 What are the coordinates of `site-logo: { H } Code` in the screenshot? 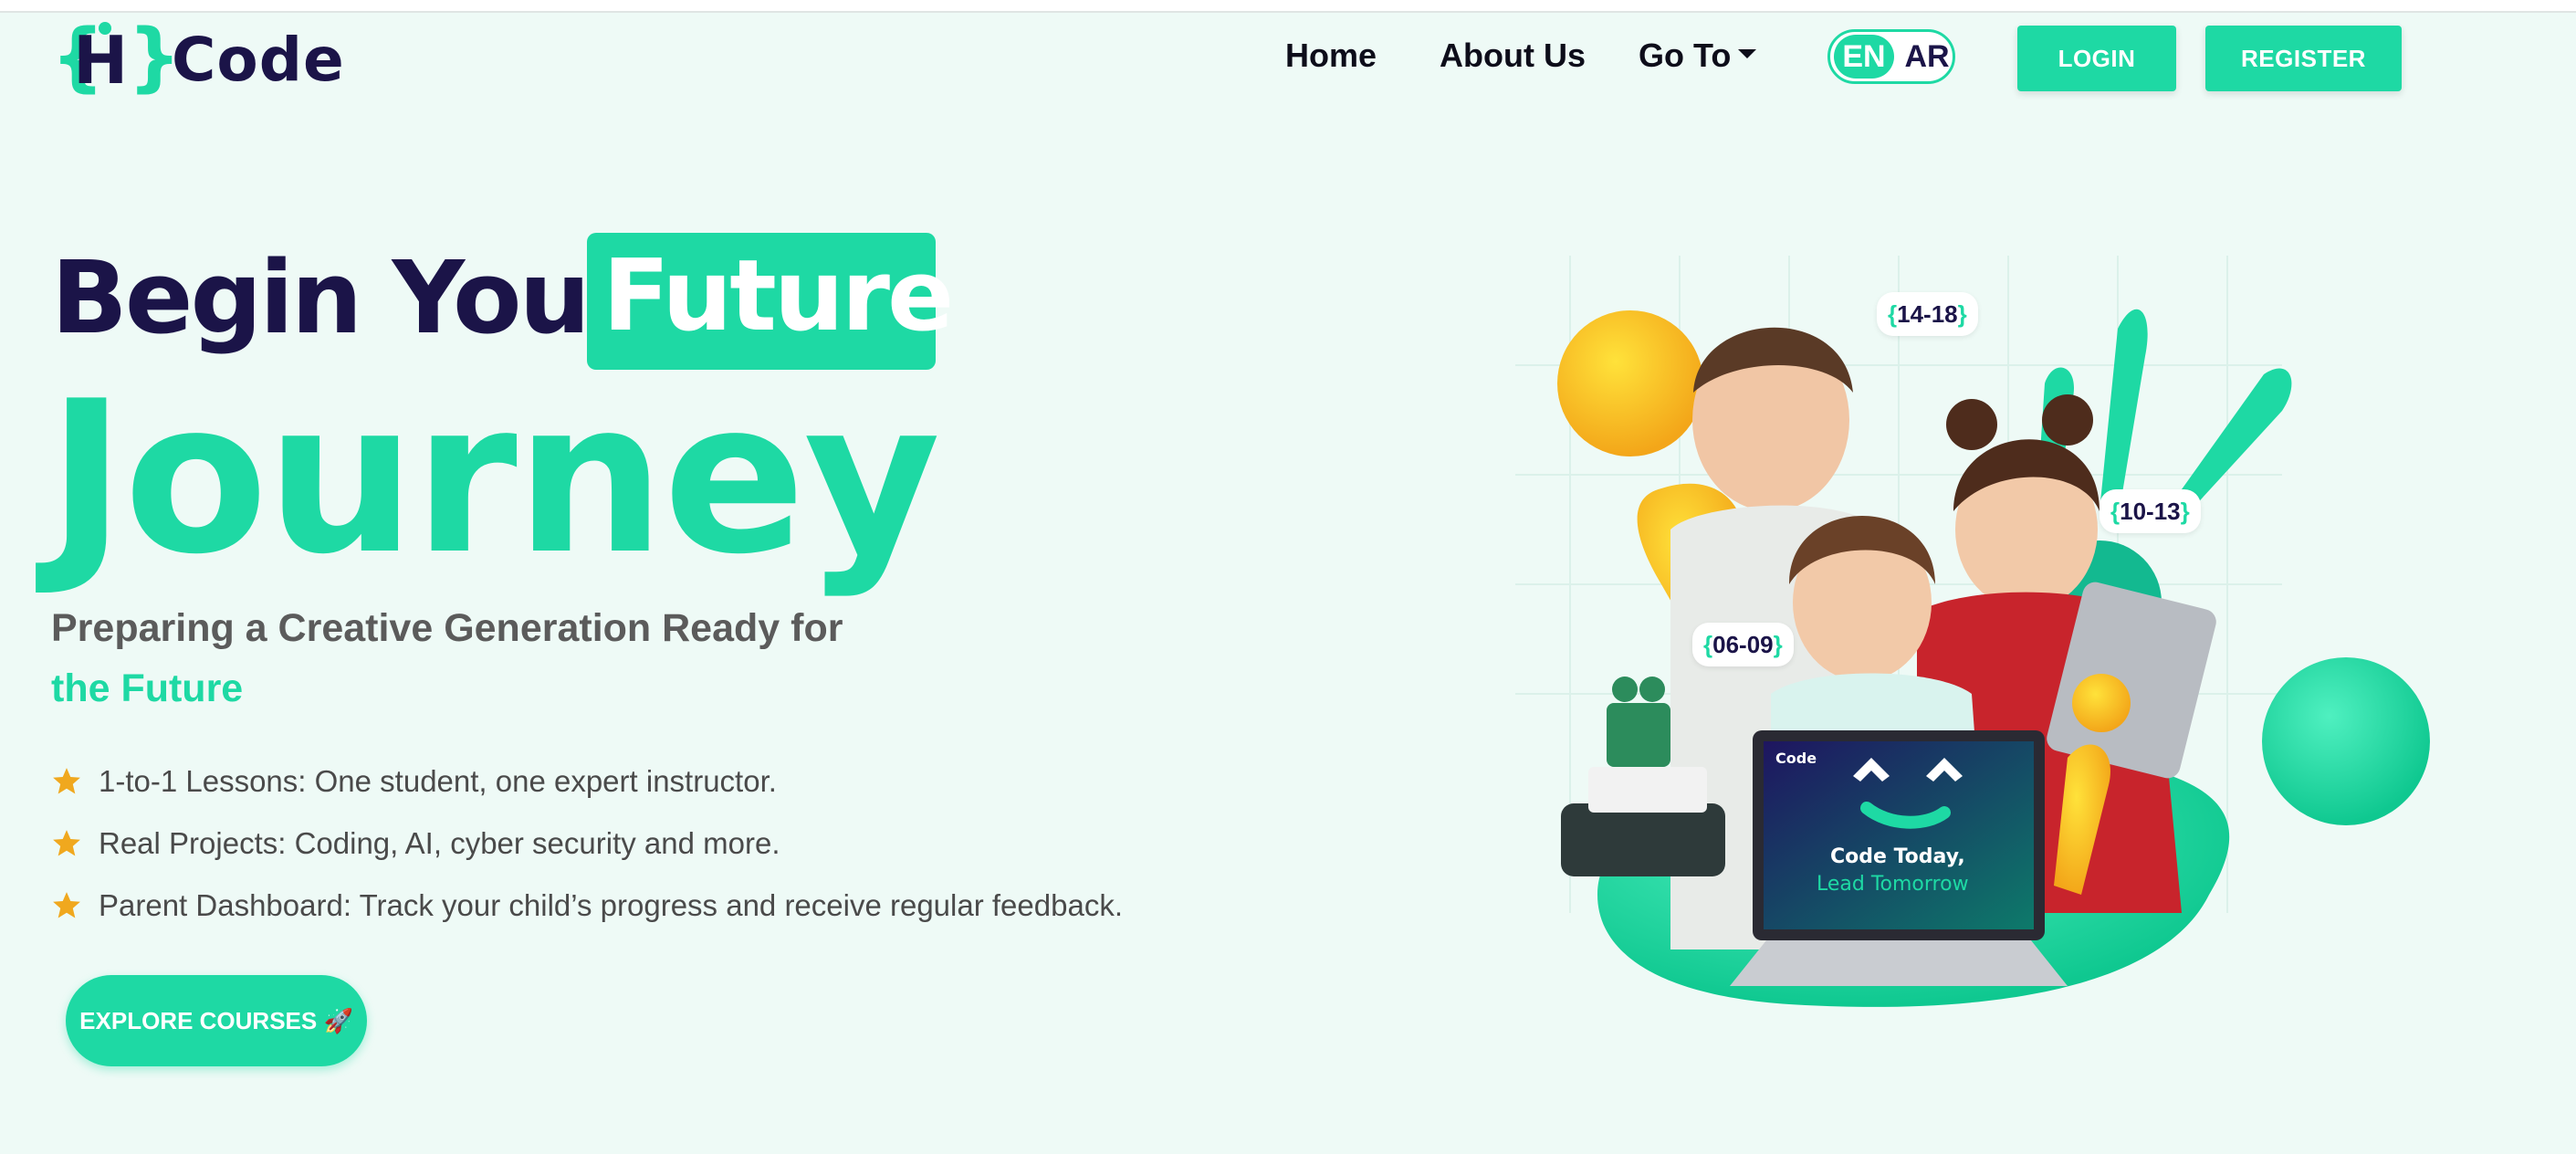 It's located at (198, 57).